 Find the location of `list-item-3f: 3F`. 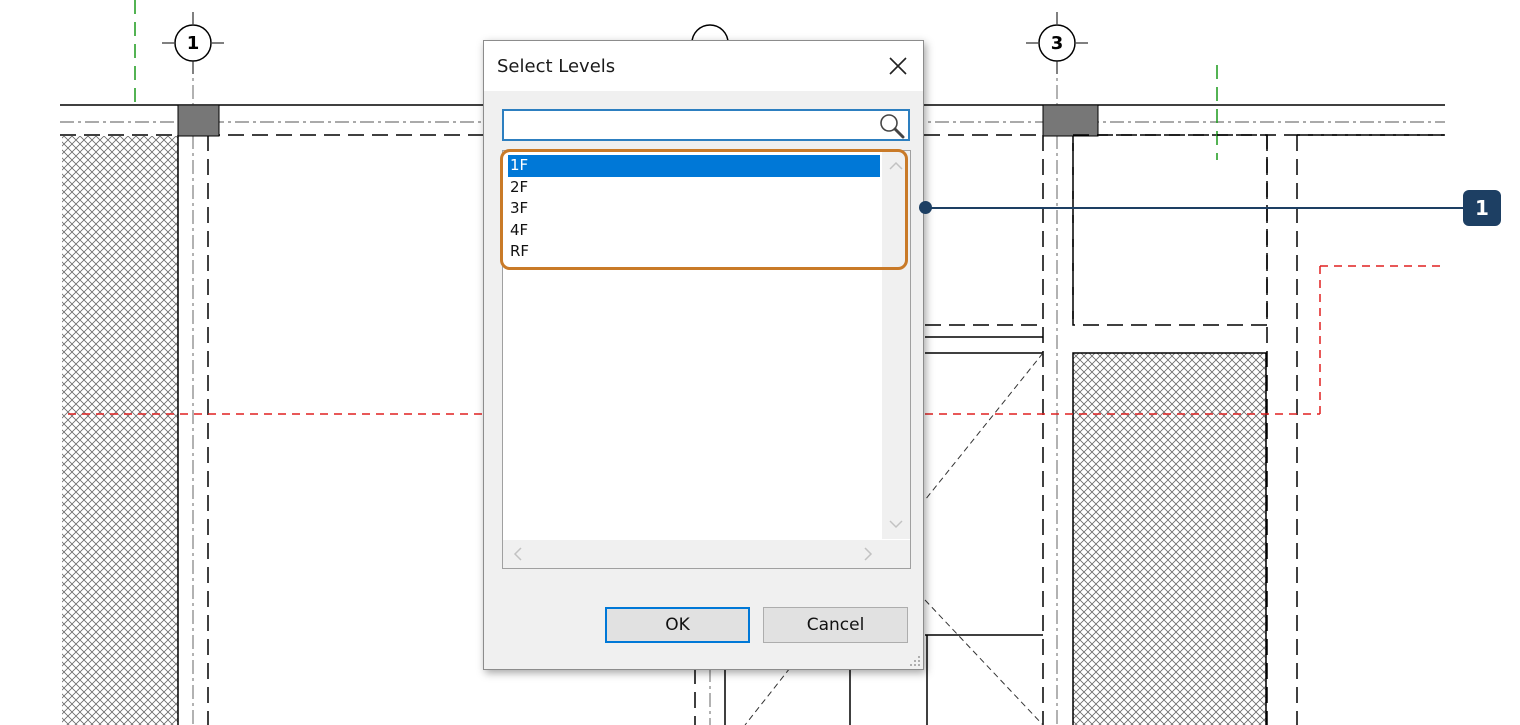

list-item-3f: 3F is located at coordinates (694, 209).